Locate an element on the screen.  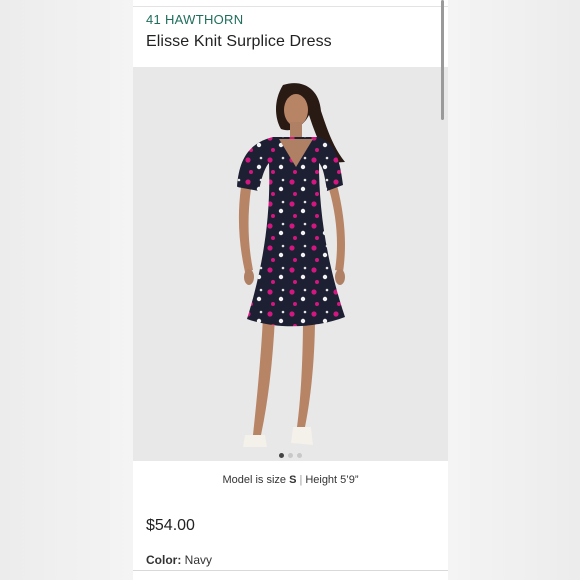
color-row: Color: Navy is located at coordinates (179, 560).